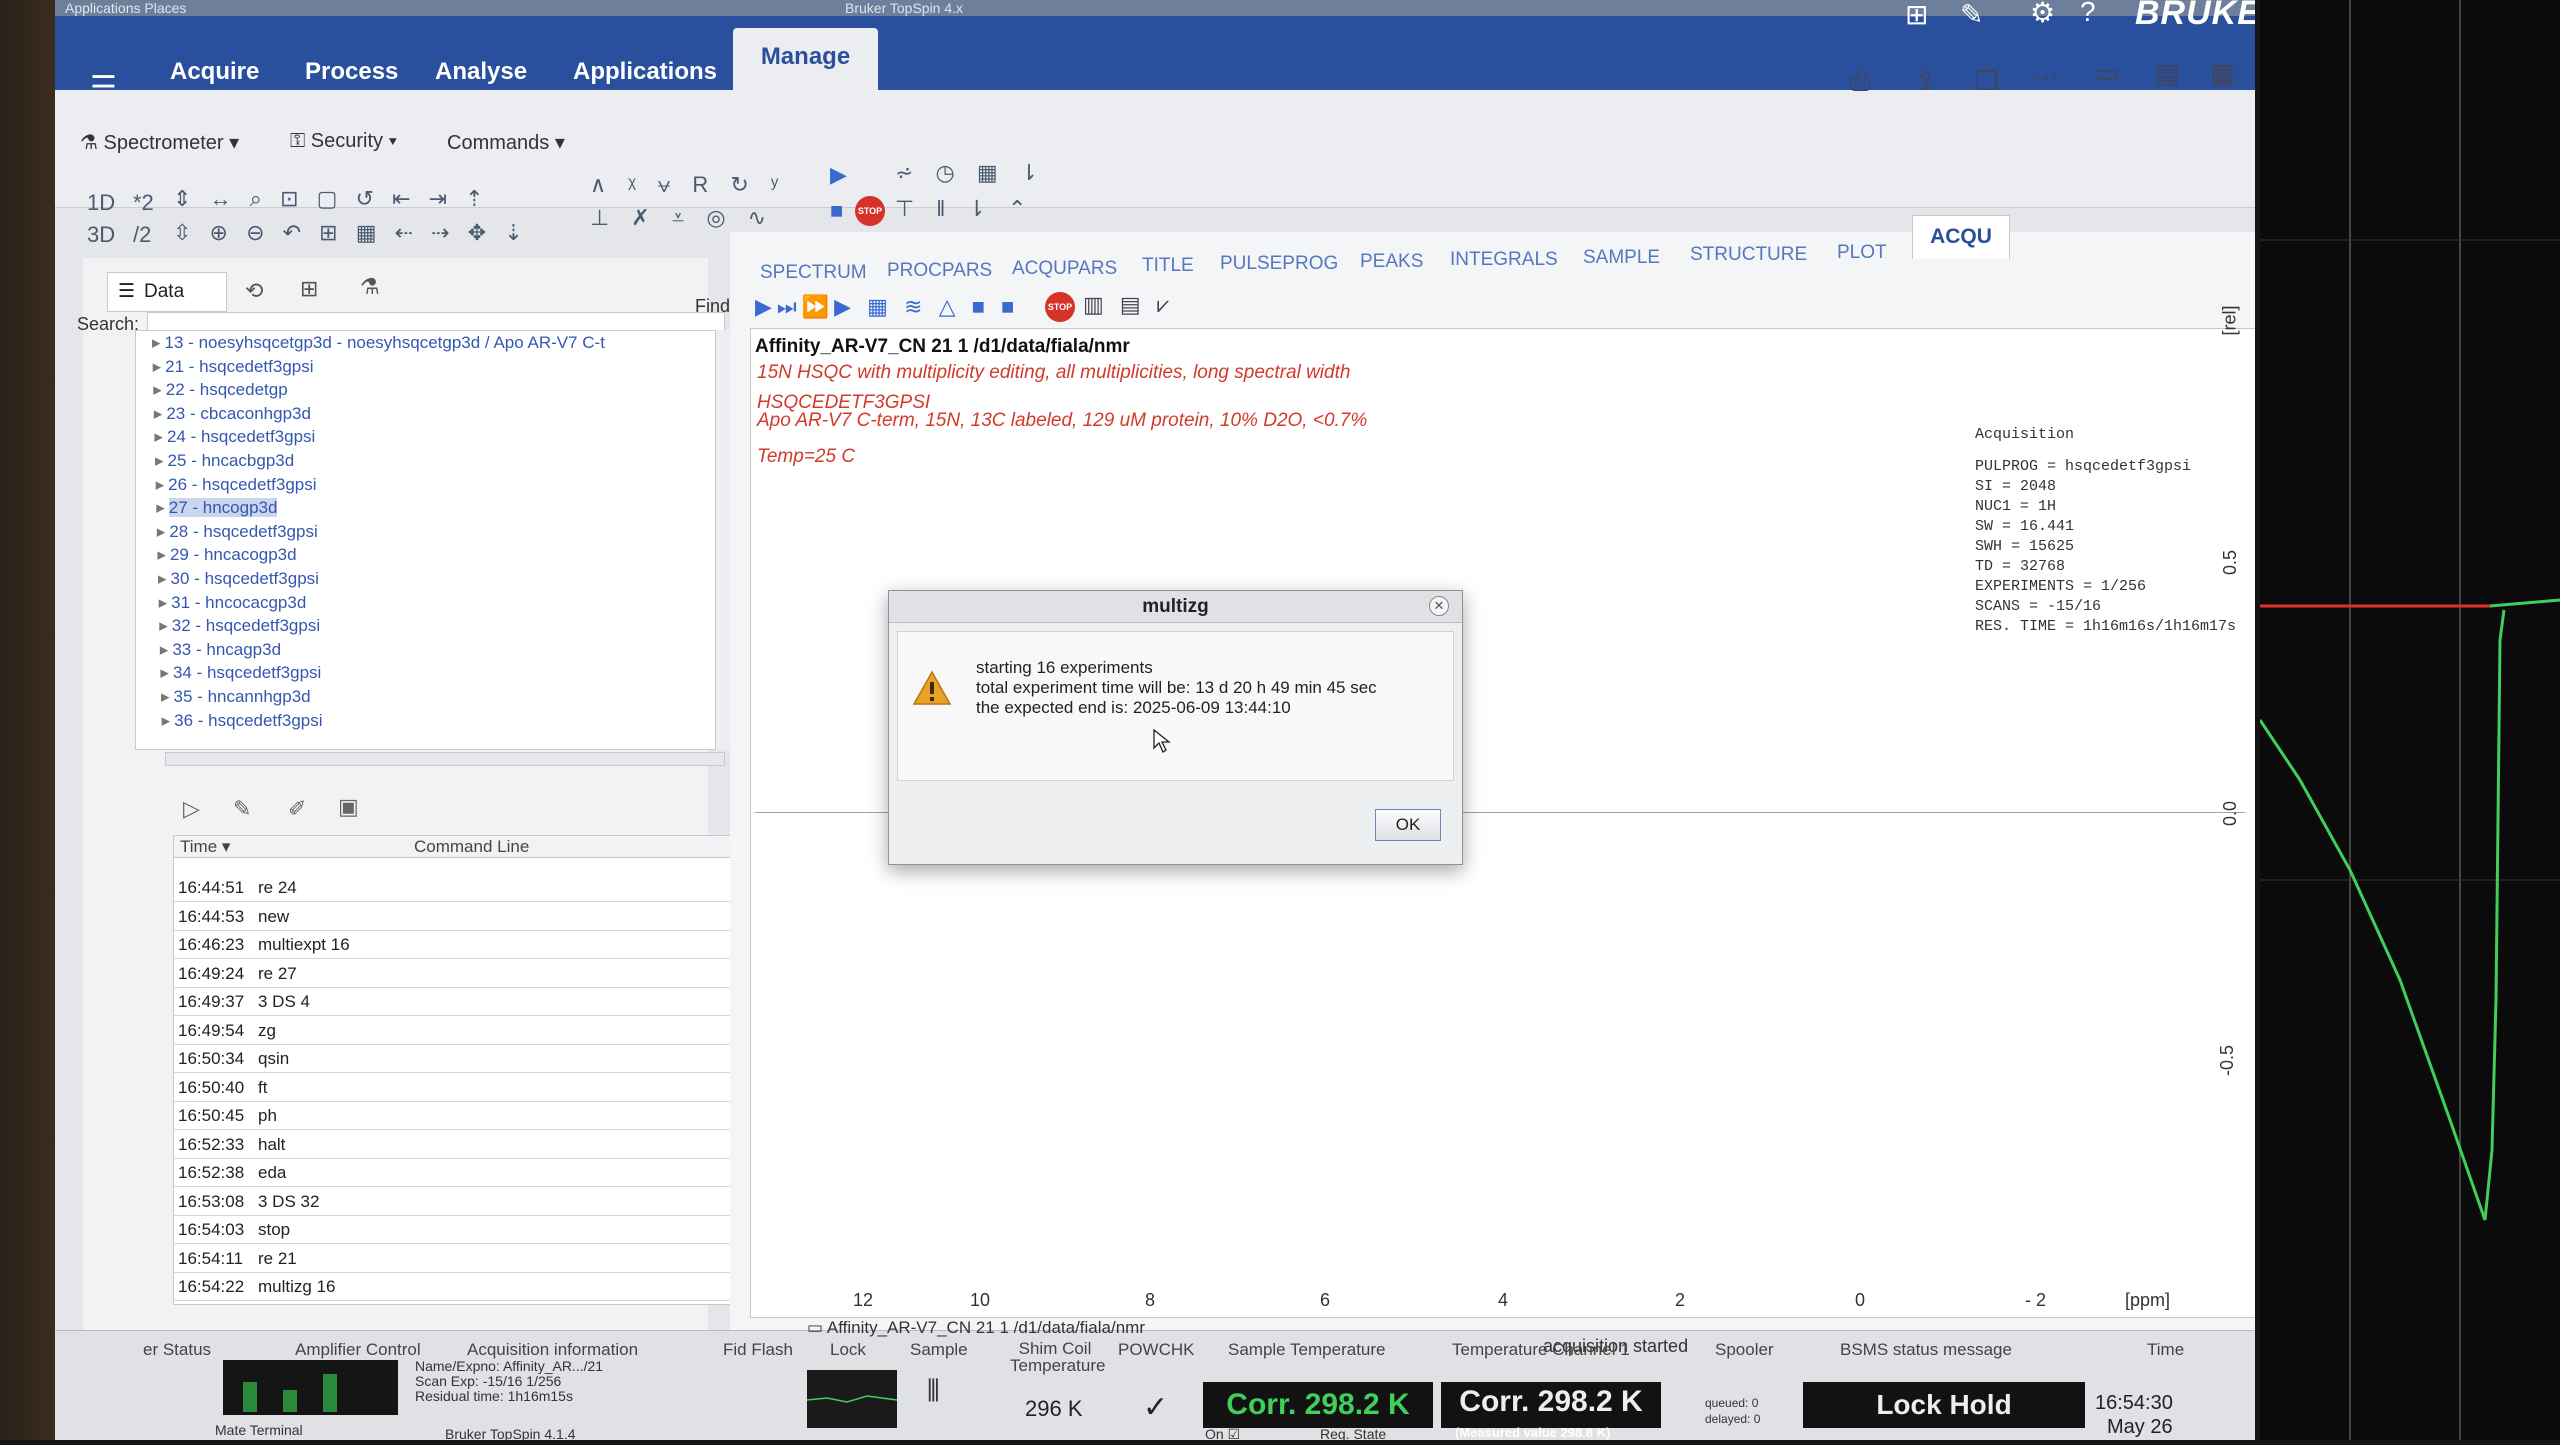 The height and width of the screenshot is (1445, 2560). Describe the element at coordinates (233, 603) in the screenshot. I see `tree-item: ▸ 31 - hncocacgp3d` at that location.